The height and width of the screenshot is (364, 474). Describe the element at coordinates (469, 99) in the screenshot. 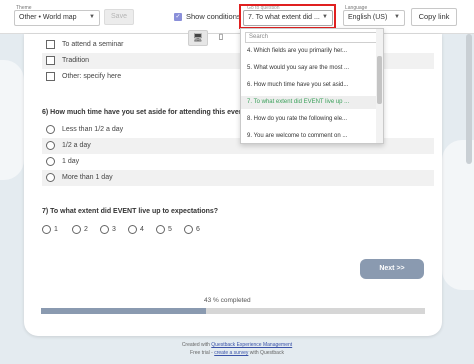

I see `page-scrollbar` at that location.